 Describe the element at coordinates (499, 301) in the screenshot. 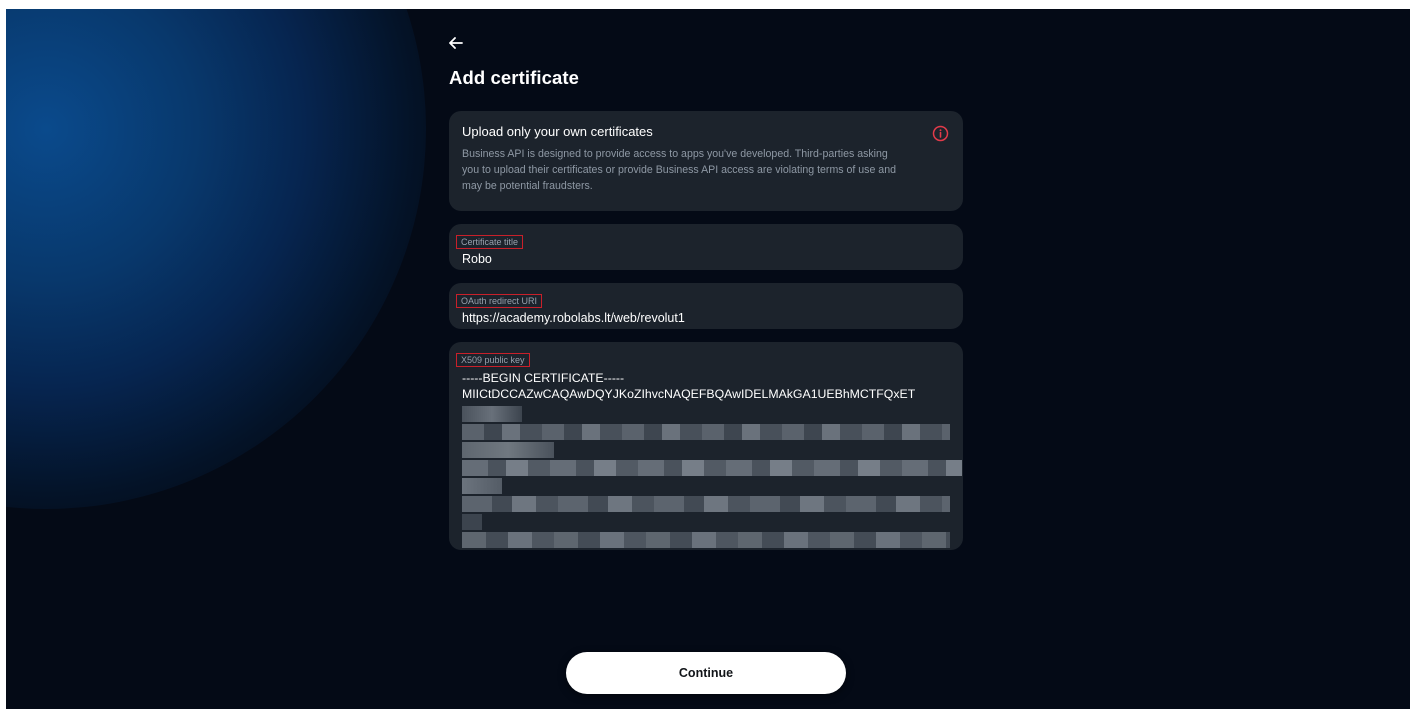

I see `oauth-redirect-uri-label: OAuth redirect URI` at that location.